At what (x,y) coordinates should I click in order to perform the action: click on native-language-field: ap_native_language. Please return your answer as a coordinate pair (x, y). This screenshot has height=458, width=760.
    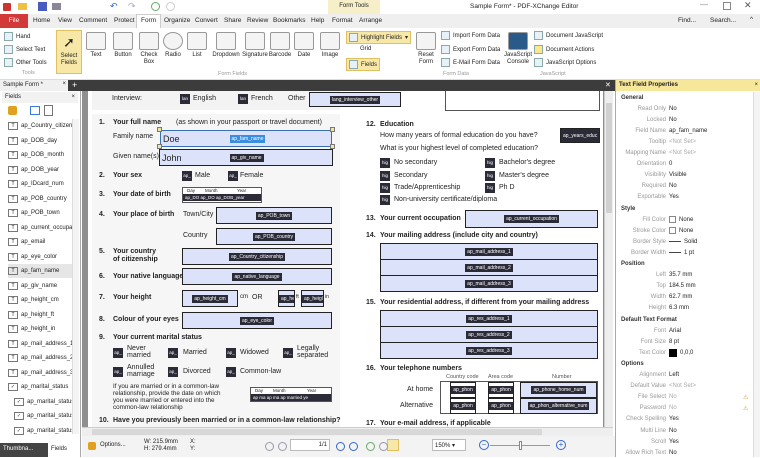
    Looking at the image, I should click on (257, 276).